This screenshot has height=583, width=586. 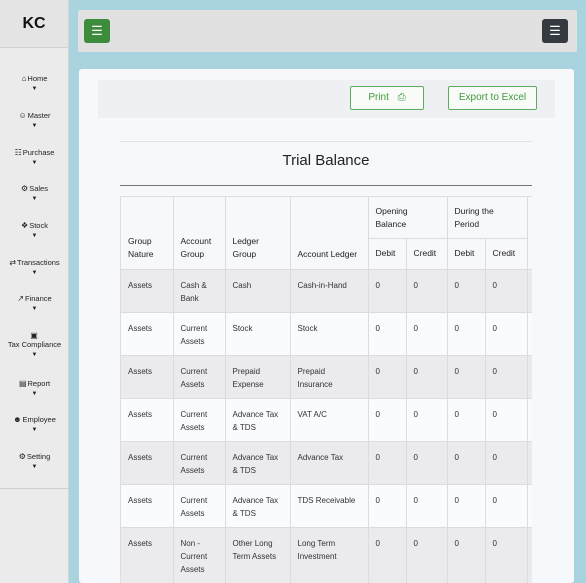 I want to click on menu-toggle-button: ☰, so click(x=555, y=31).